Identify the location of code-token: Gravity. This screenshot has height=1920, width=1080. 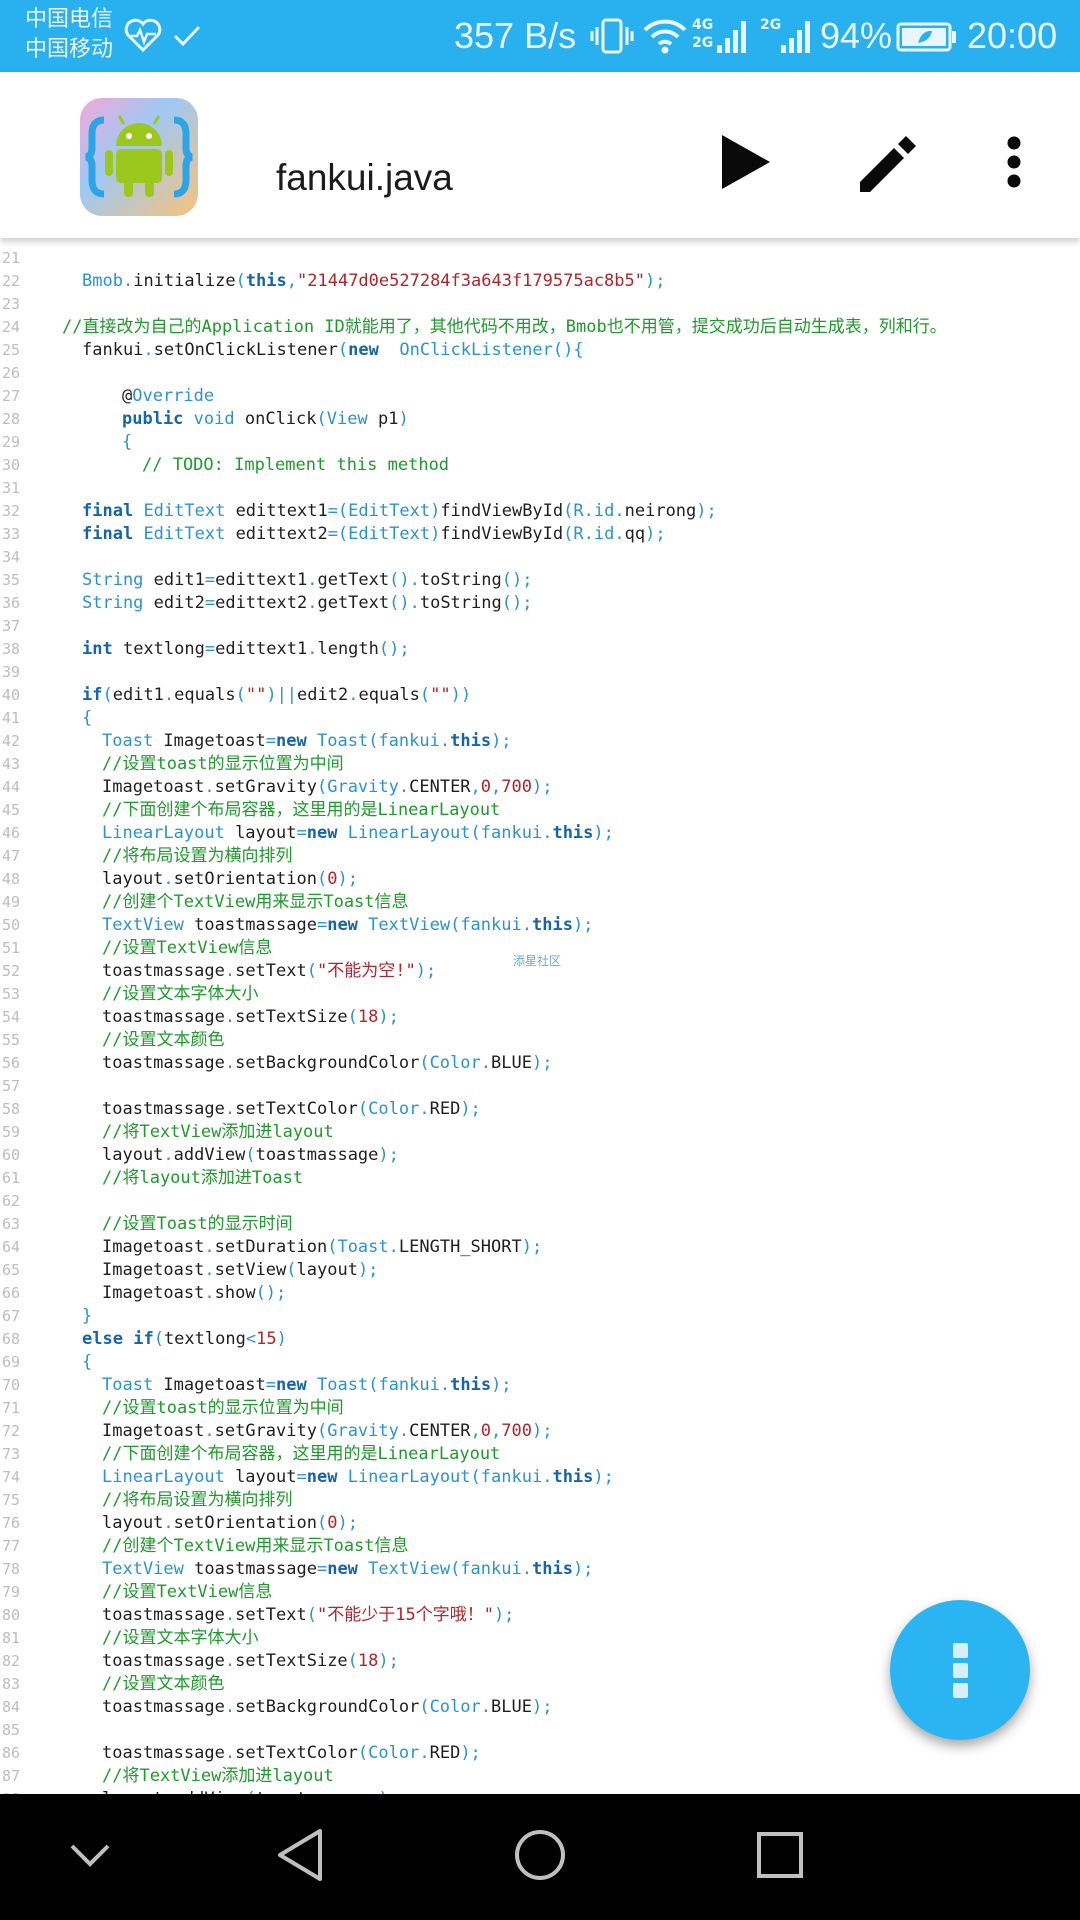
(363, 787).